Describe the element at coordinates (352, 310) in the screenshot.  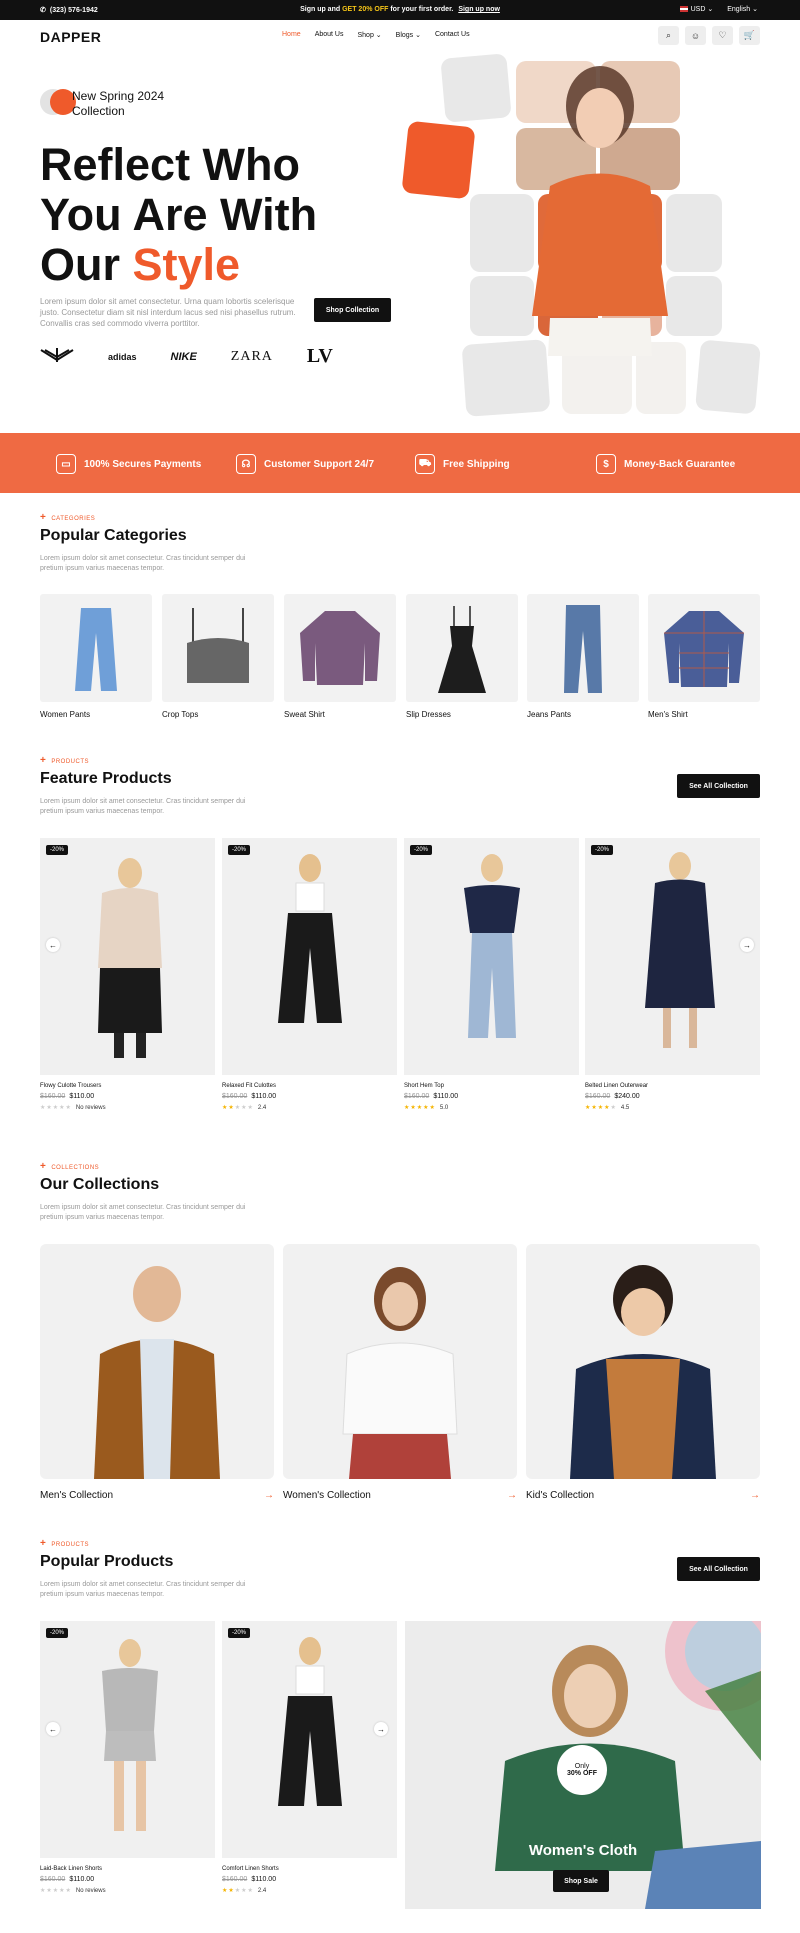
I see `shop-collection-button: Shop Collection` at that location.